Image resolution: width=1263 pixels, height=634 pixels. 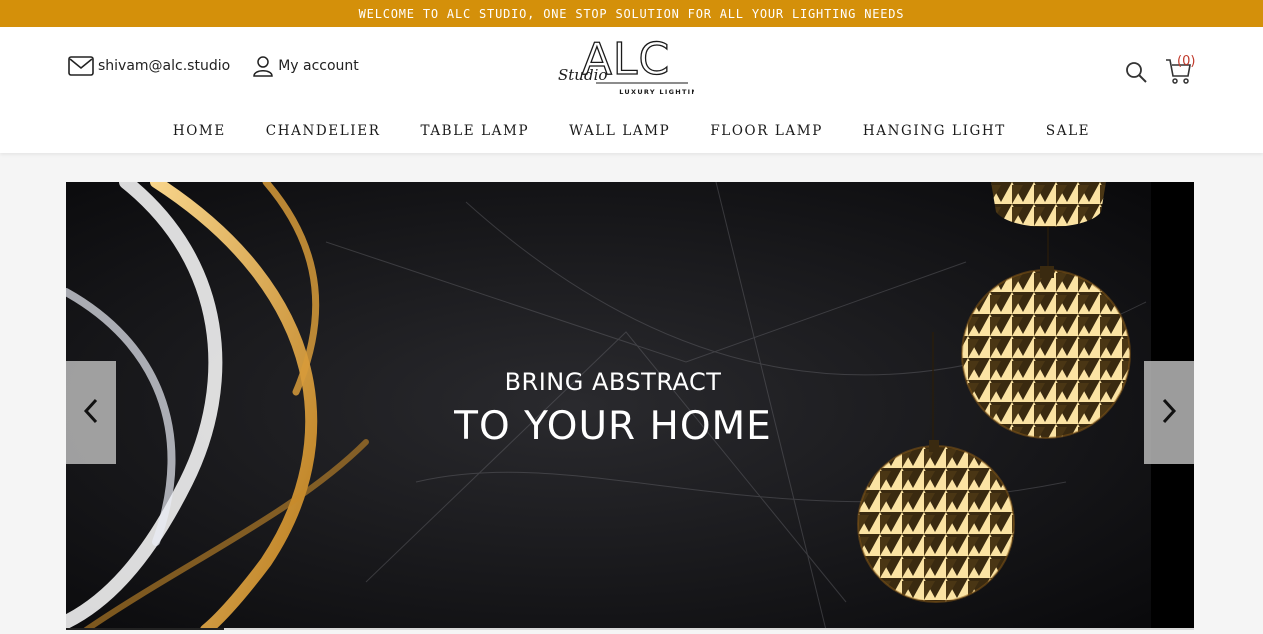 I want to click on search-icon, so click(x=1136, y=74).